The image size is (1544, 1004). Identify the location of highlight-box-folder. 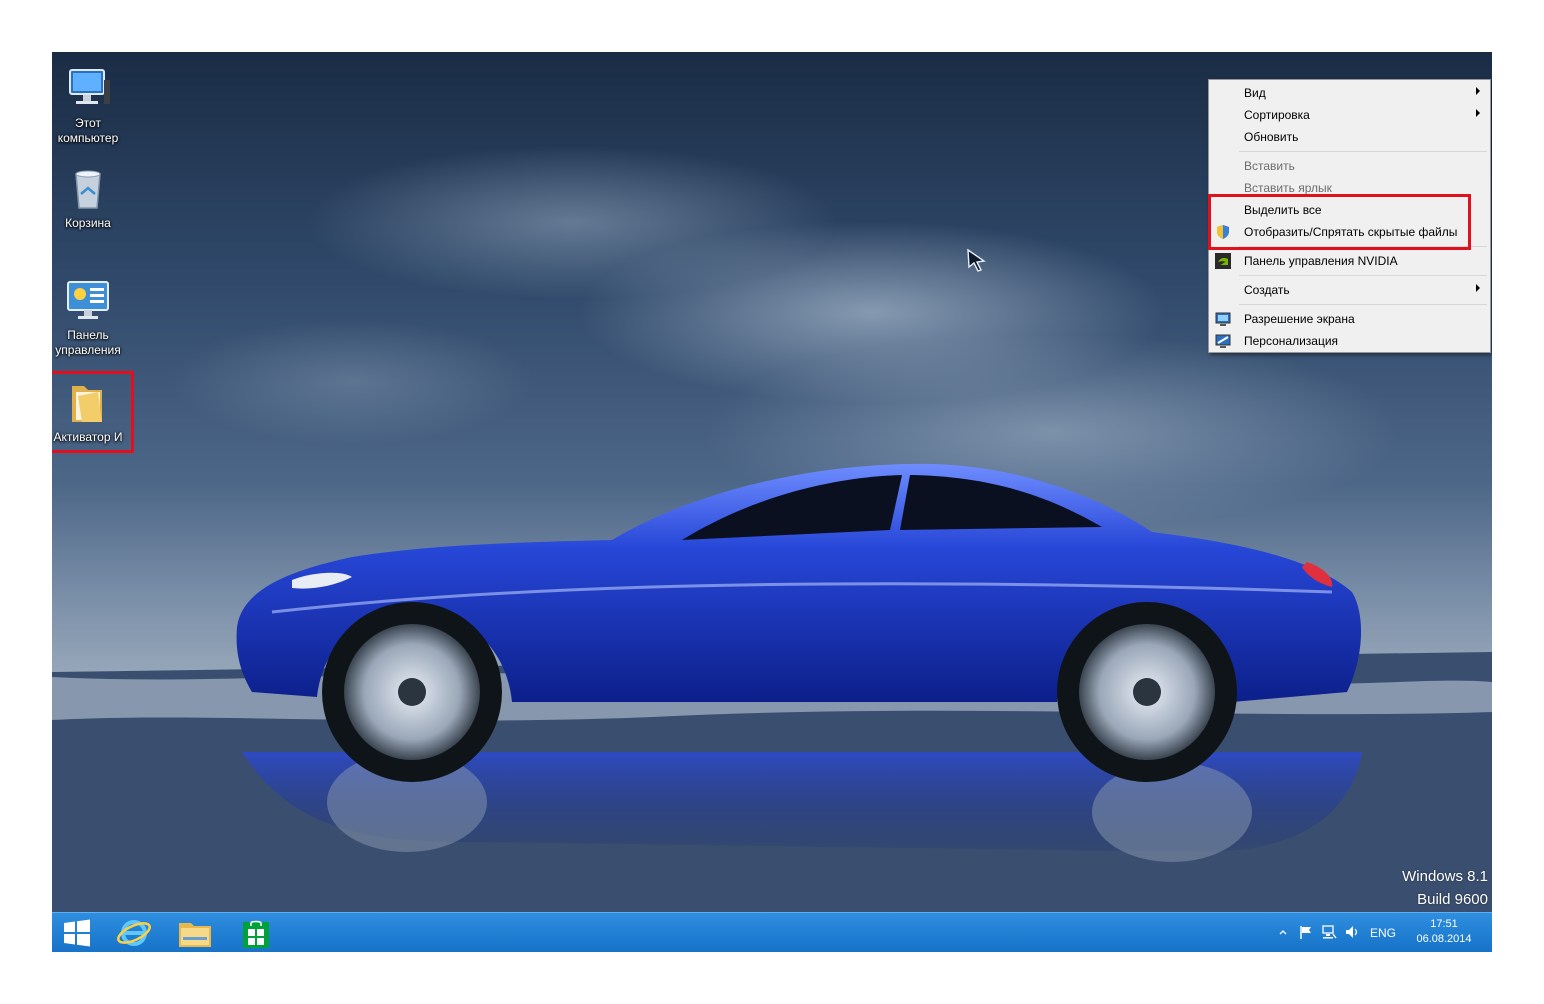
(93, 412).